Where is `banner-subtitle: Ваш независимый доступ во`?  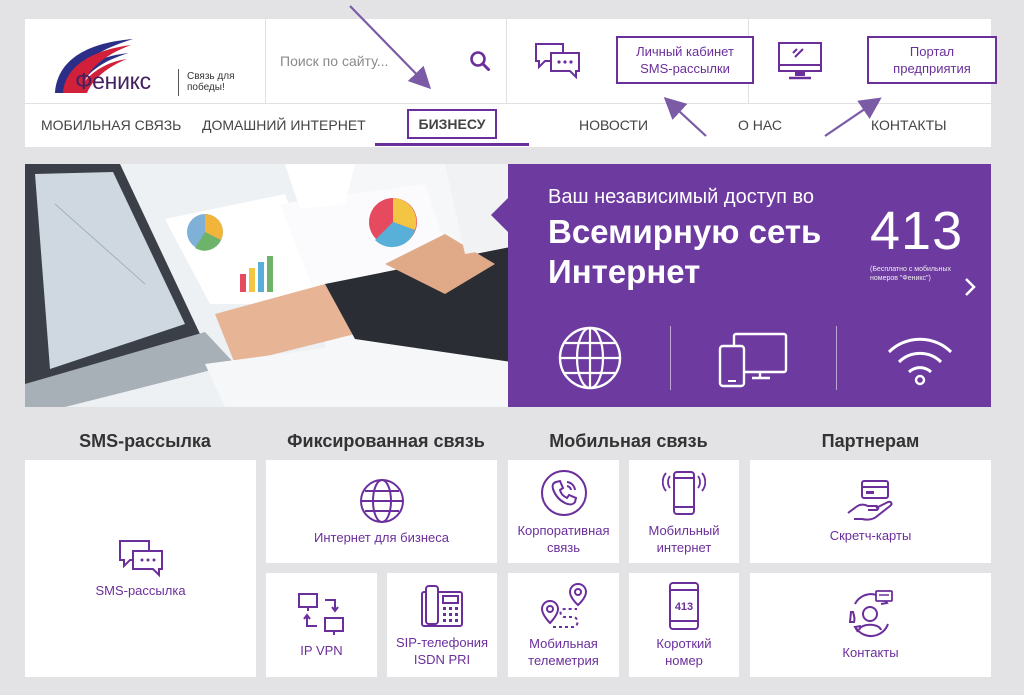
banner-subtitle: Ваш независимый доступ во is located at coordinates (681, 197).